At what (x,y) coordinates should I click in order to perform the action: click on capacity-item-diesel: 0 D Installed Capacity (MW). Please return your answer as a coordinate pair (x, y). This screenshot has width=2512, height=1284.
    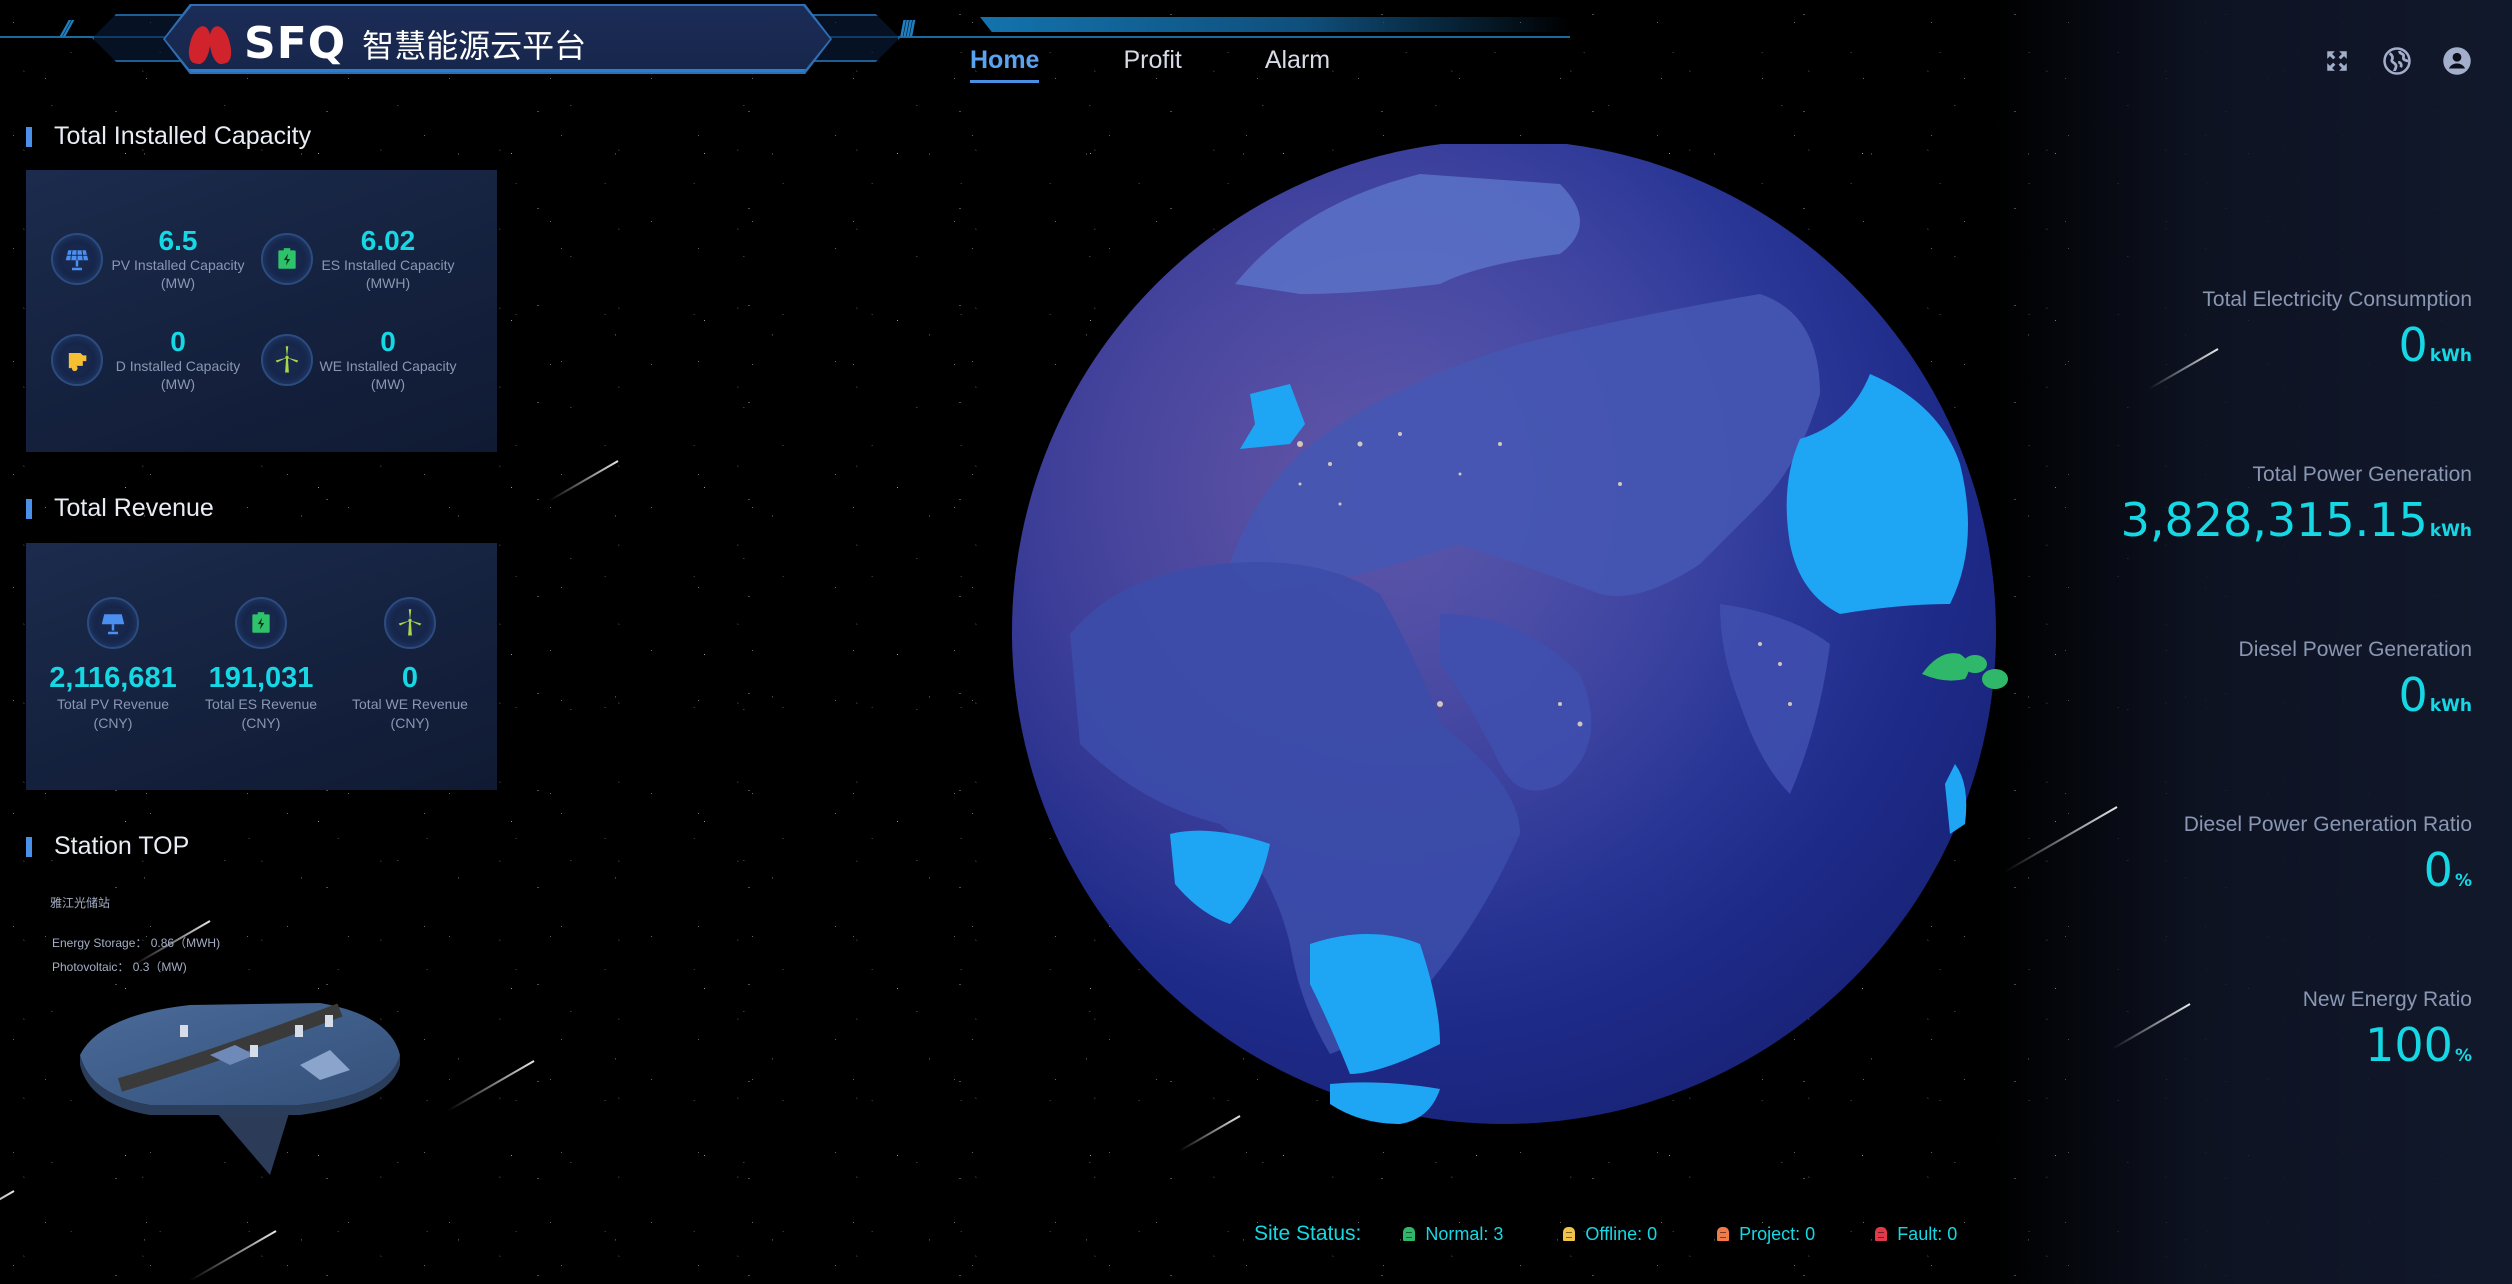
    Looking at the image, I should click on (152, 360).